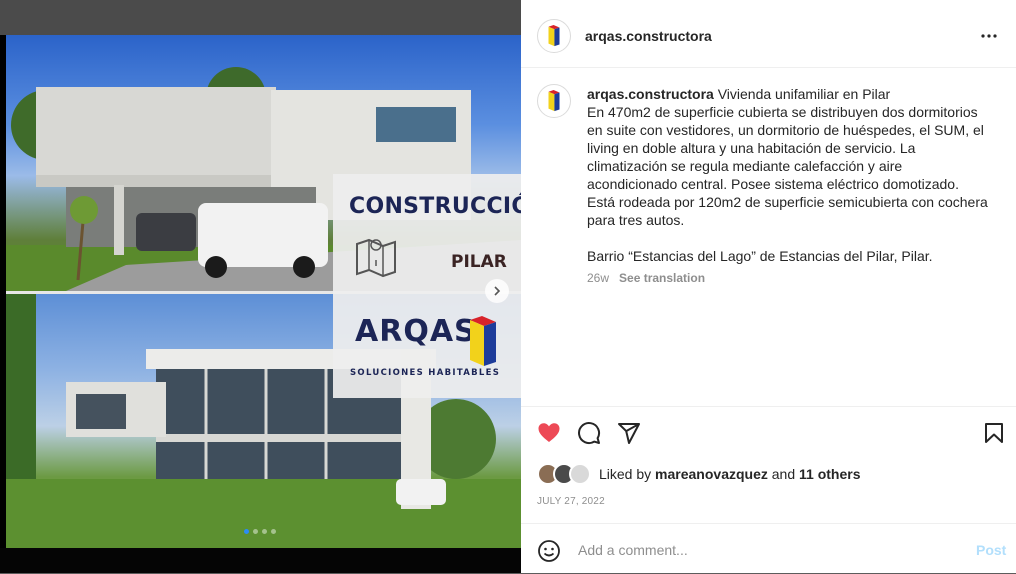 This screenshot has width=1016, height=574. I want to click on liker-avatar, so click(580, 474).